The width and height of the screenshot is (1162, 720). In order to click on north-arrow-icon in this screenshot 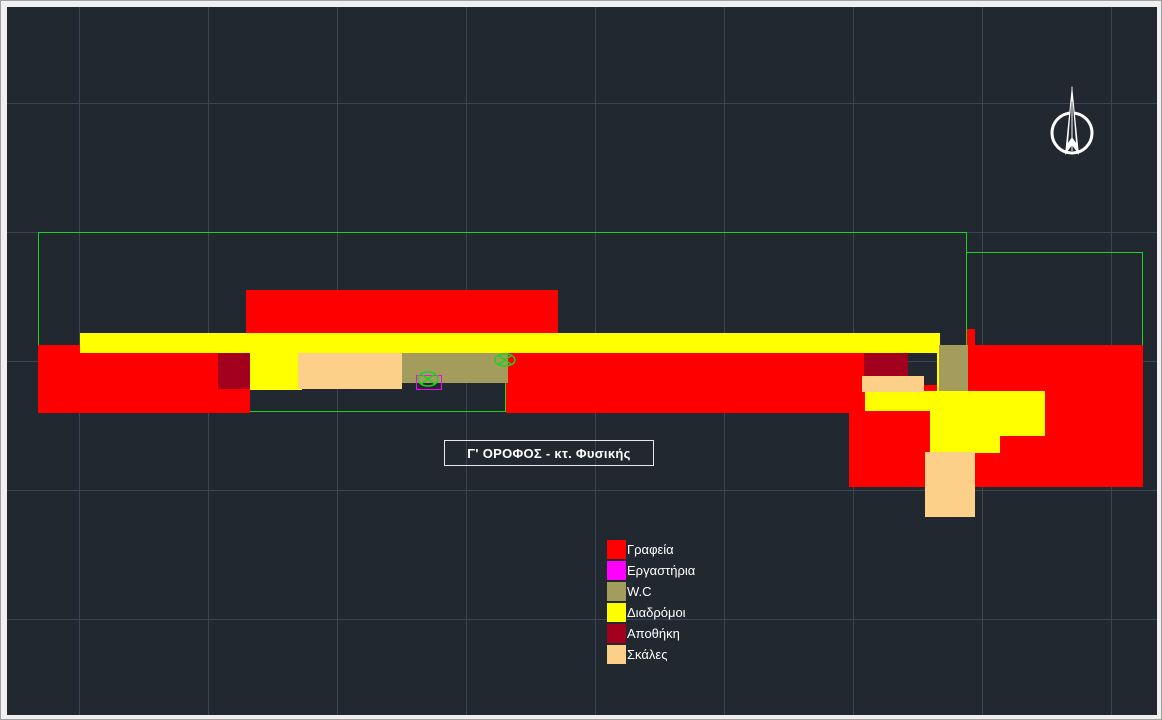, I will do `click(1072, 121)`.